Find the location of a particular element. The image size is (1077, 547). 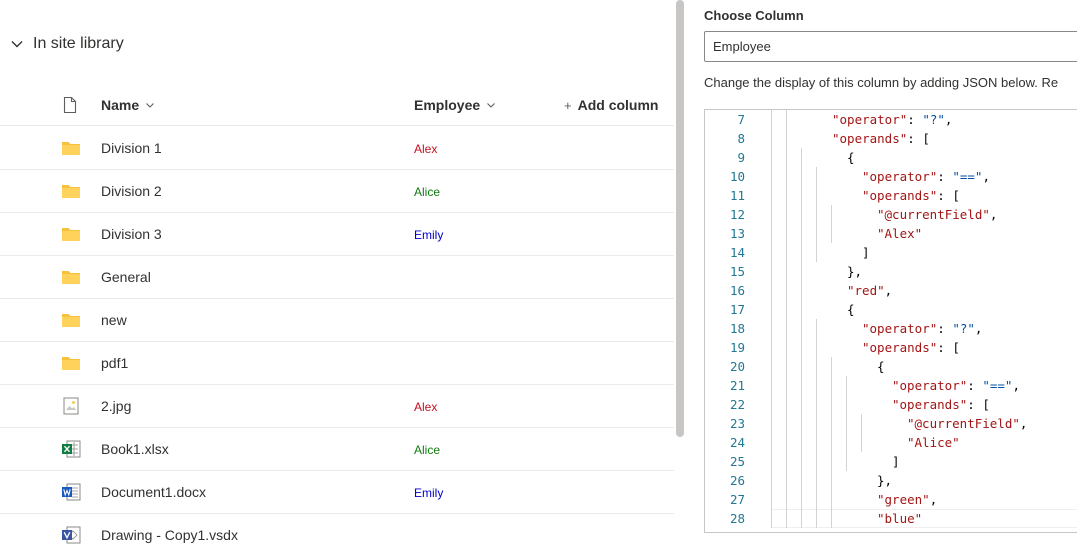

file-name-link: Drawing - Copy1.vsdx is located at coordinates (169, 530).